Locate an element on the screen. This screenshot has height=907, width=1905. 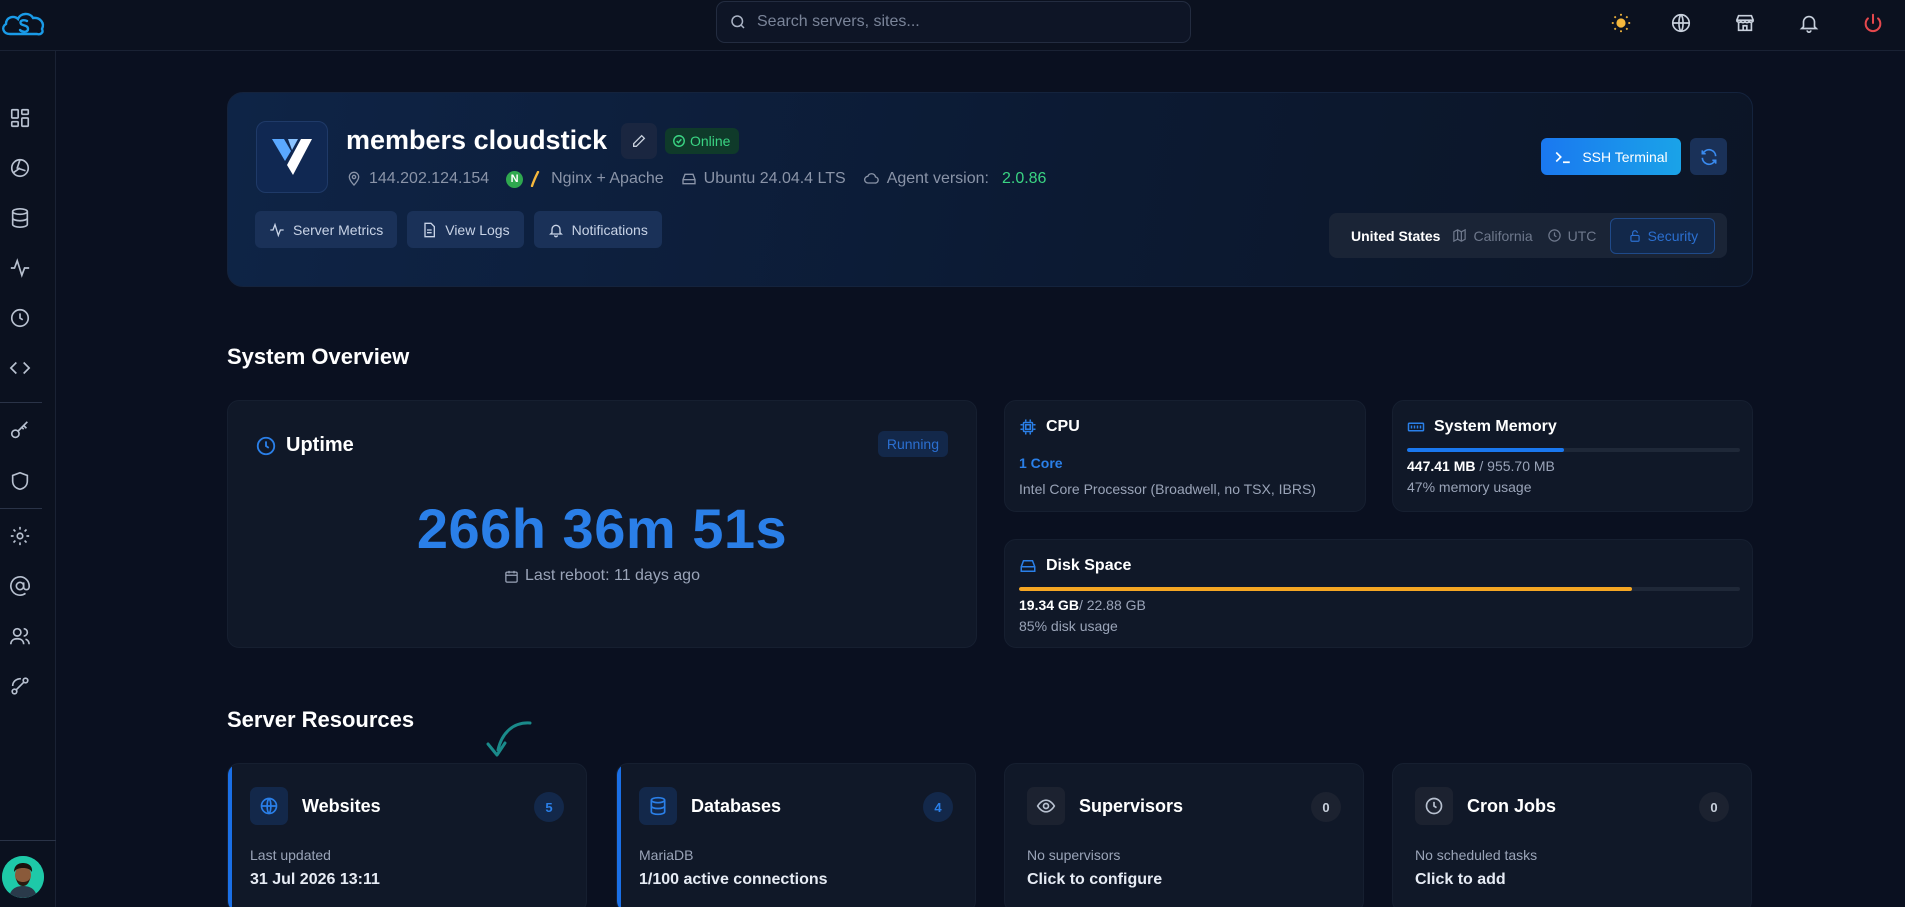
disk-usage: 85% disk usage is located at coordinates (1068, 626).